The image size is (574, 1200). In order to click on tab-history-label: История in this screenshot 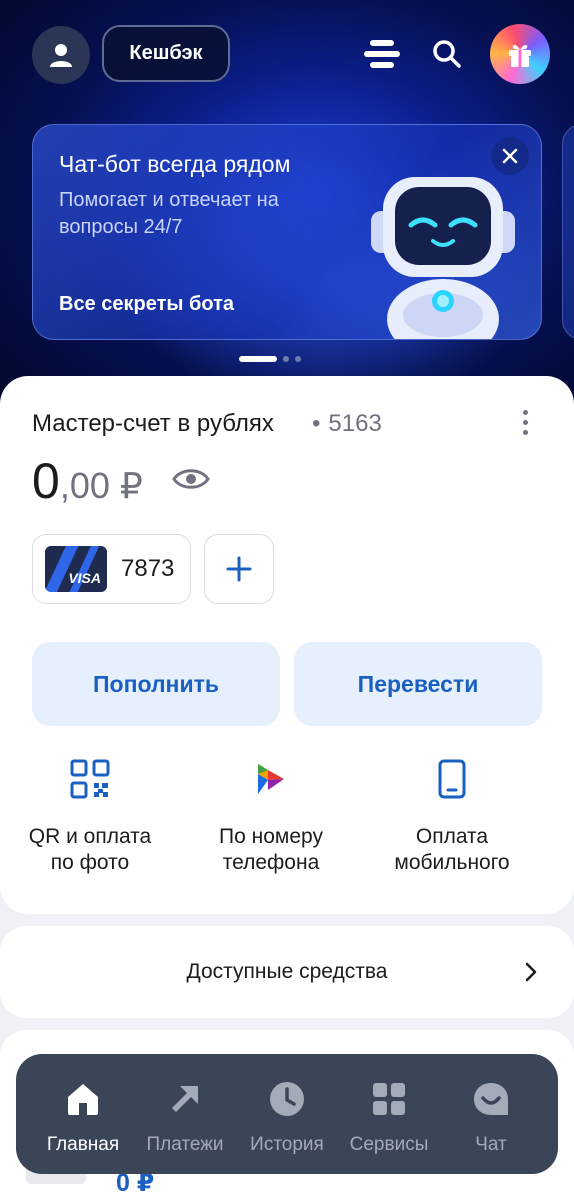, I will do `click(287, 1144)`.